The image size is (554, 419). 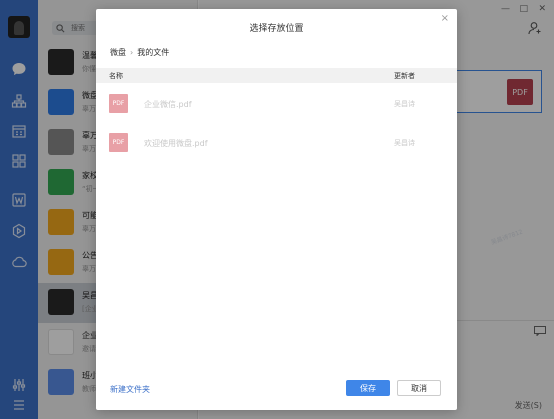 I want to click on column-name: 名称, so click(x=116, y=76).